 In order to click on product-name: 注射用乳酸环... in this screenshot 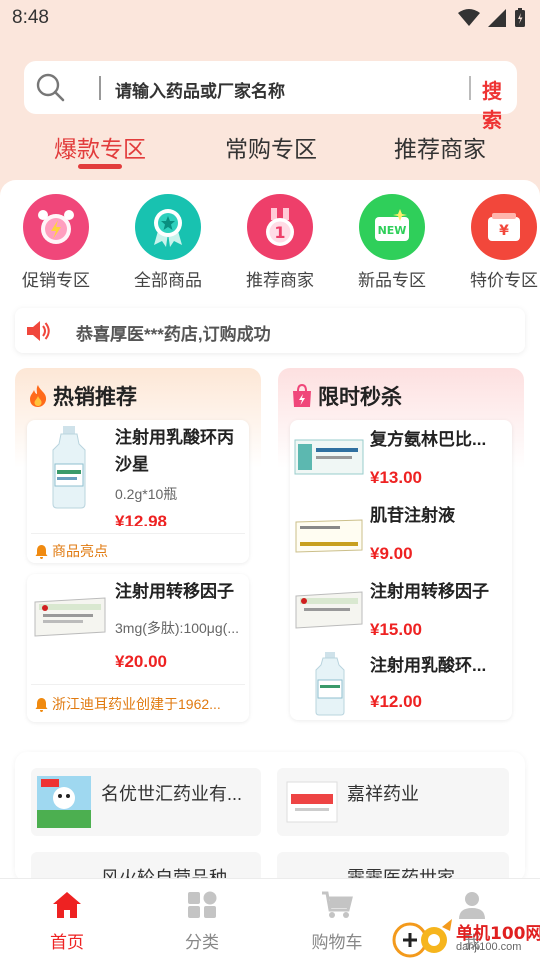, I will do `click(428, 665)`.